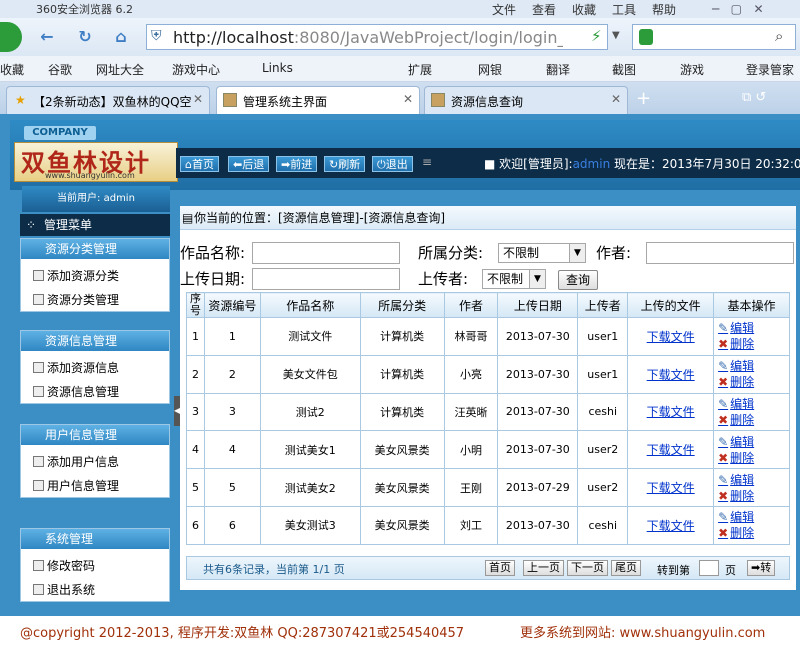  Describe the element at coordinates (199, 164) in the screenshot. I see `nav-home-button: ⌂首页` at that location.